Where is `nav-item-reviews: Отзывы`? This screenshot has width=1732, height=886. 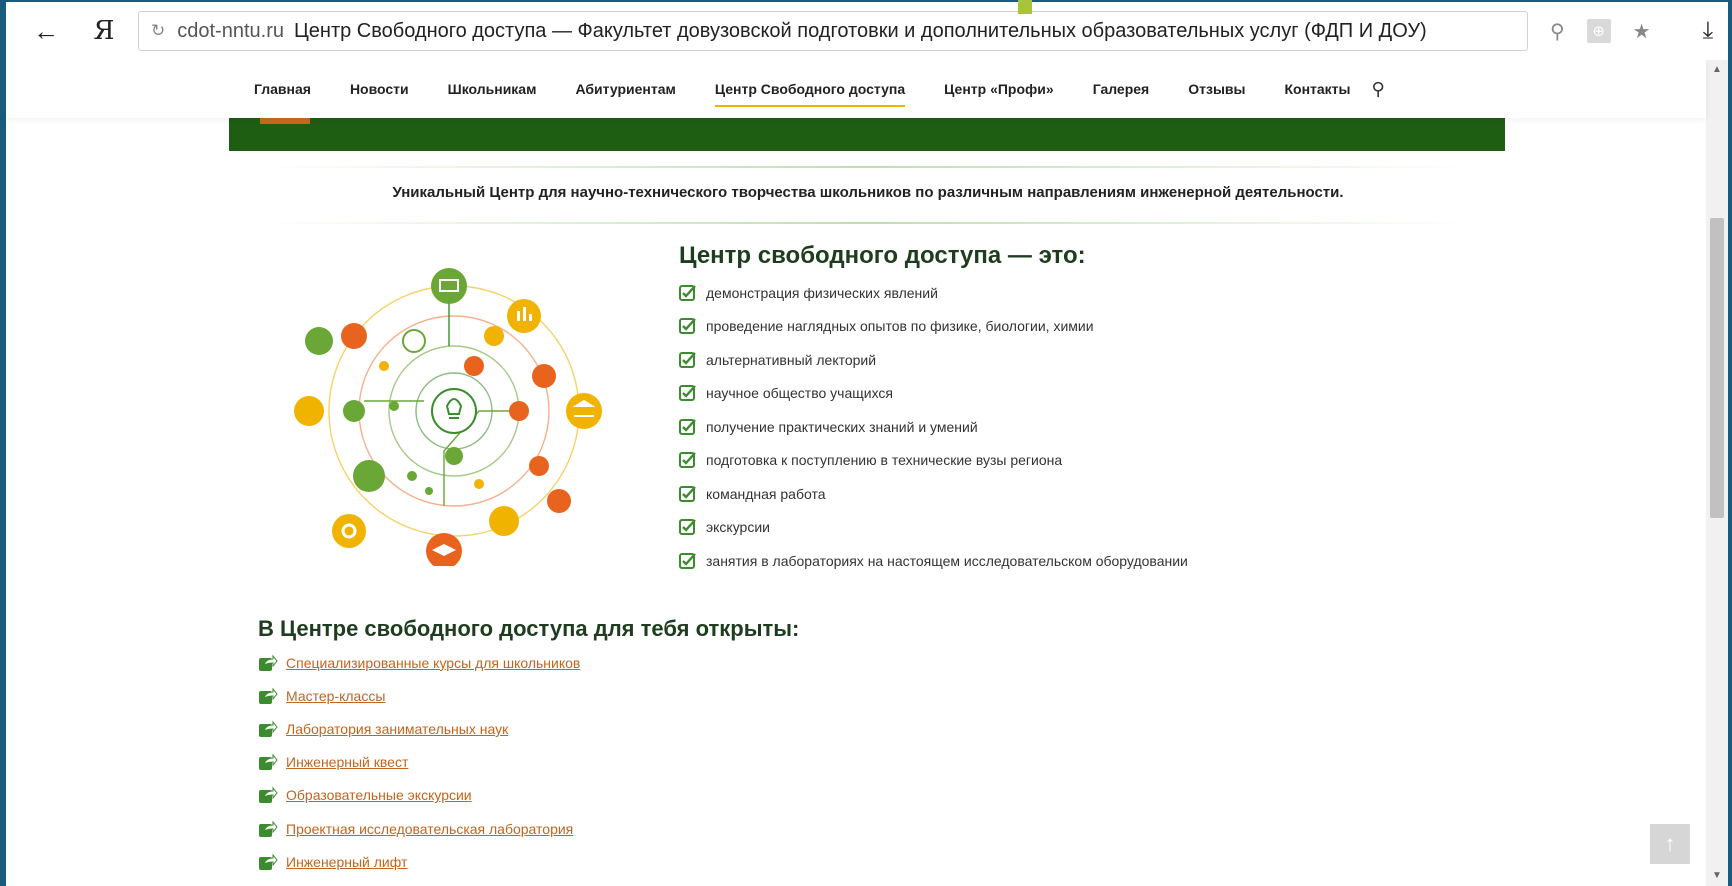 nav-item-reviews: Отзывы is located at coordinates (1216, 89).